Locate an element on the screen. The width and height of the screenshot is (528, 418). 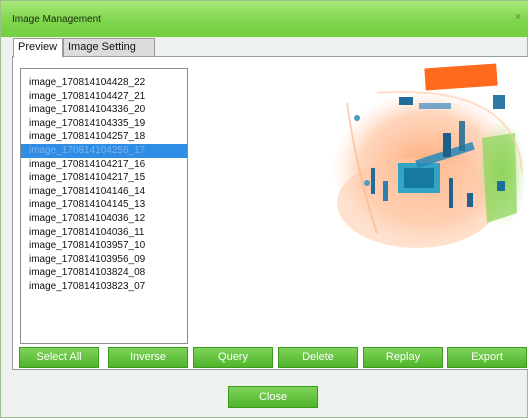
list-item: image_170814104217_15 is located at coordinates (104, 178).